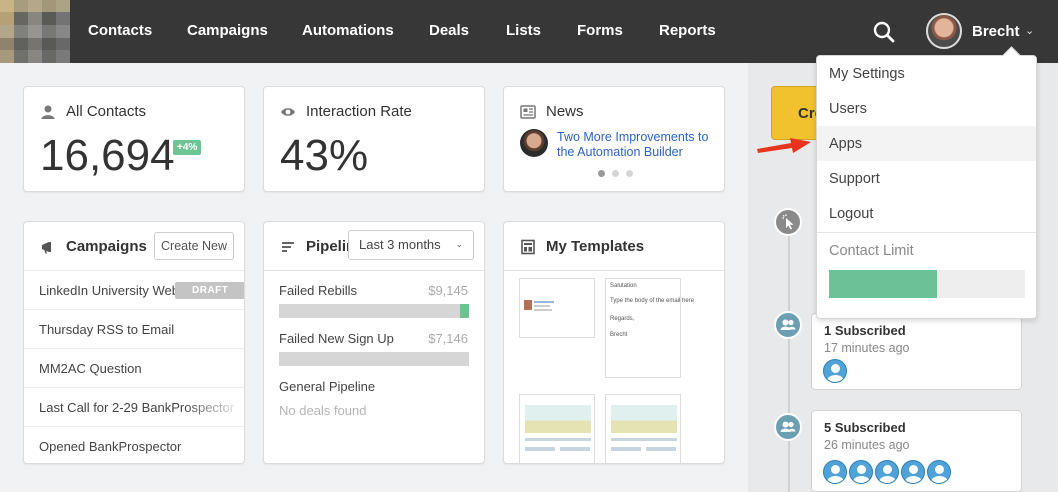 This screenshot has width=1058, height=492. Describe the element at coordinates (926, 108) in the screenshot. I see `menu-item-users: Users` at that location.